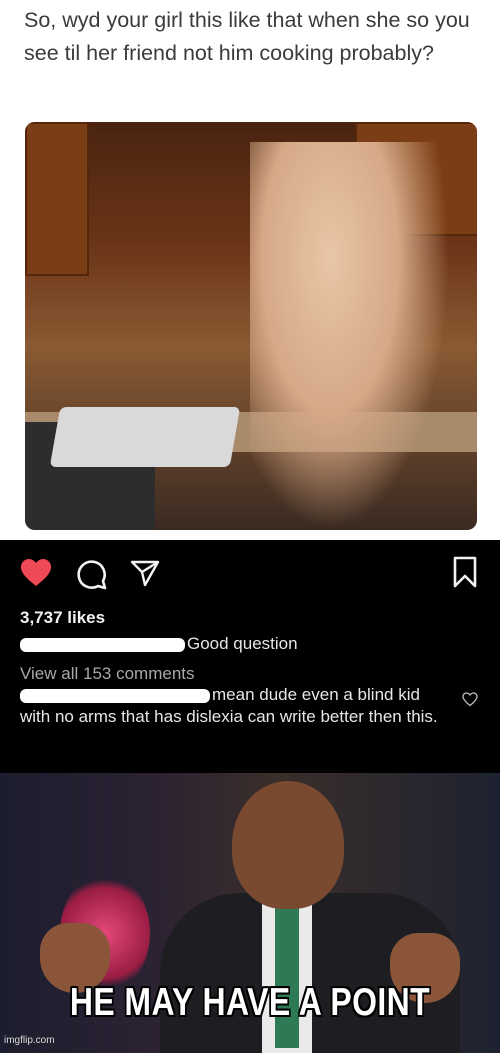 This screenshot has width=500, height=1053. Describe the element at coordinates (288, 845) in the screenshot. I see `man-head` at that location.